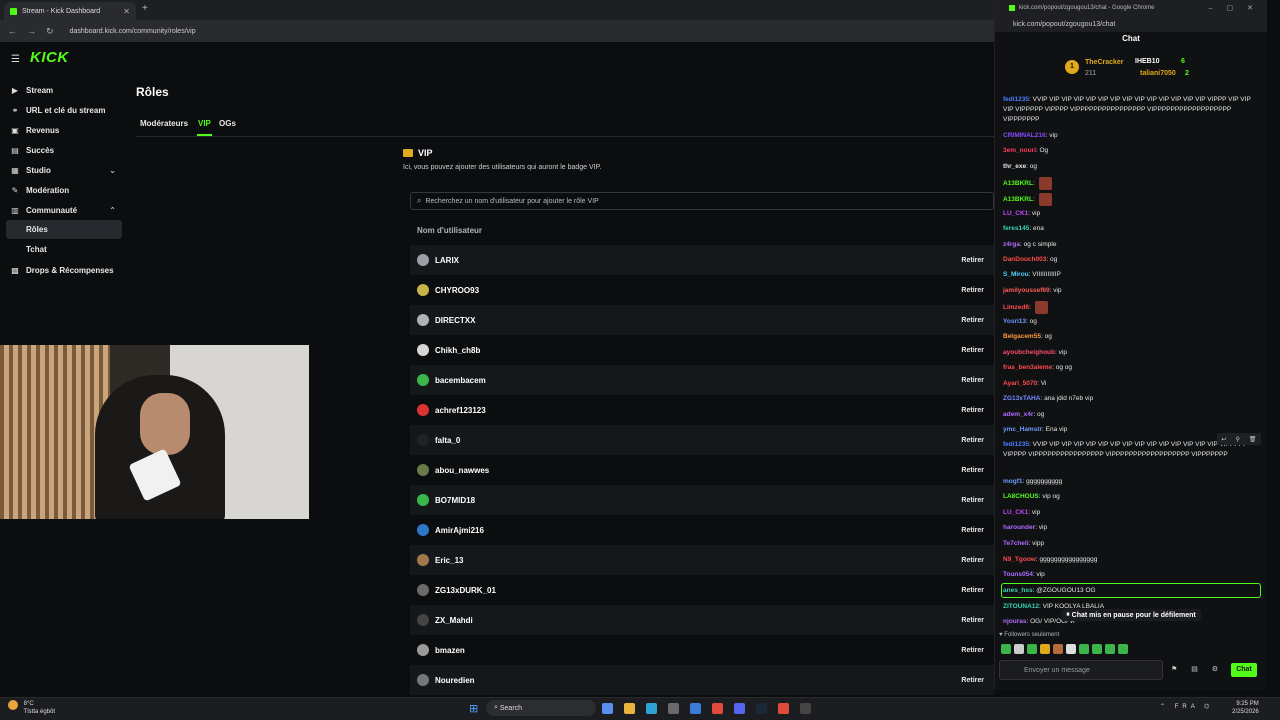 Image resolution: width=1280 pixels, height=720 pixels. I want to click on chat-username: adem_x4r, so click(1018, 414).